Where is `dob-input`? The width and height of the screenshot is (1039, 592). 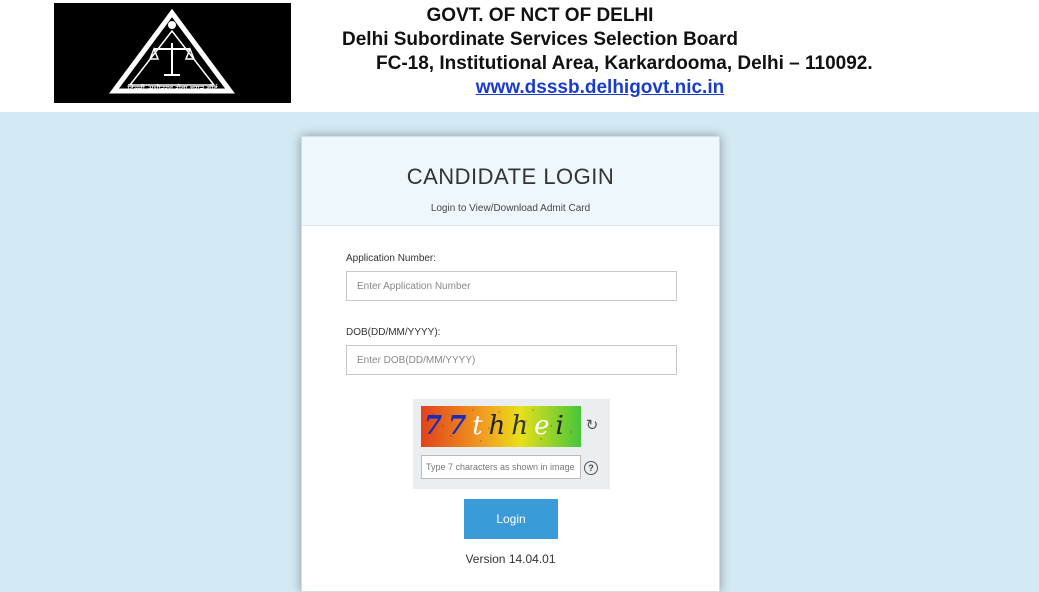
dob-input is located at coordinates (511, 360).